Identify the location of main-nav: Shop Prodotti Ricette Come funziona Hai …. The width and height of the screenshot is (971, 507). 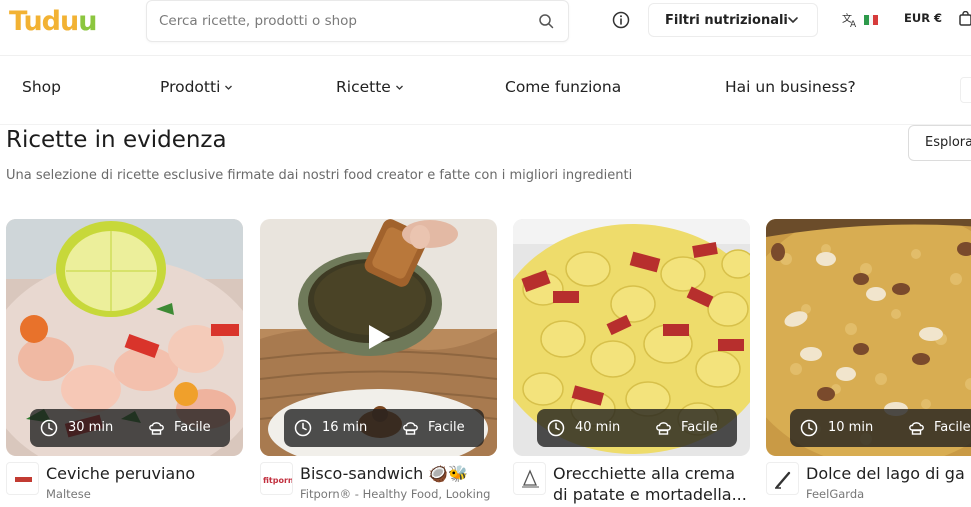
(485, 90).